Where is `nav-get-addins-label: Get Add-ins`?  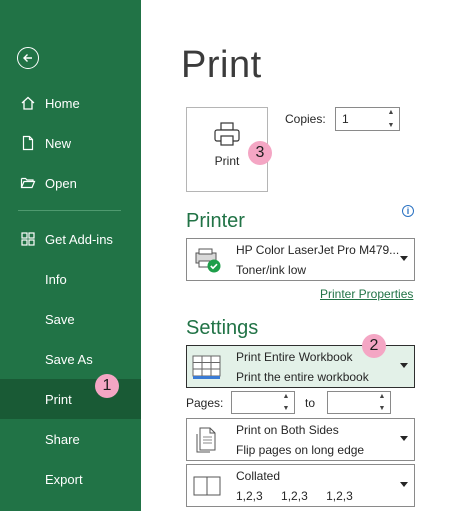
nav-get-addins-label: Get Add-ins is located at coordinates (79, 239).